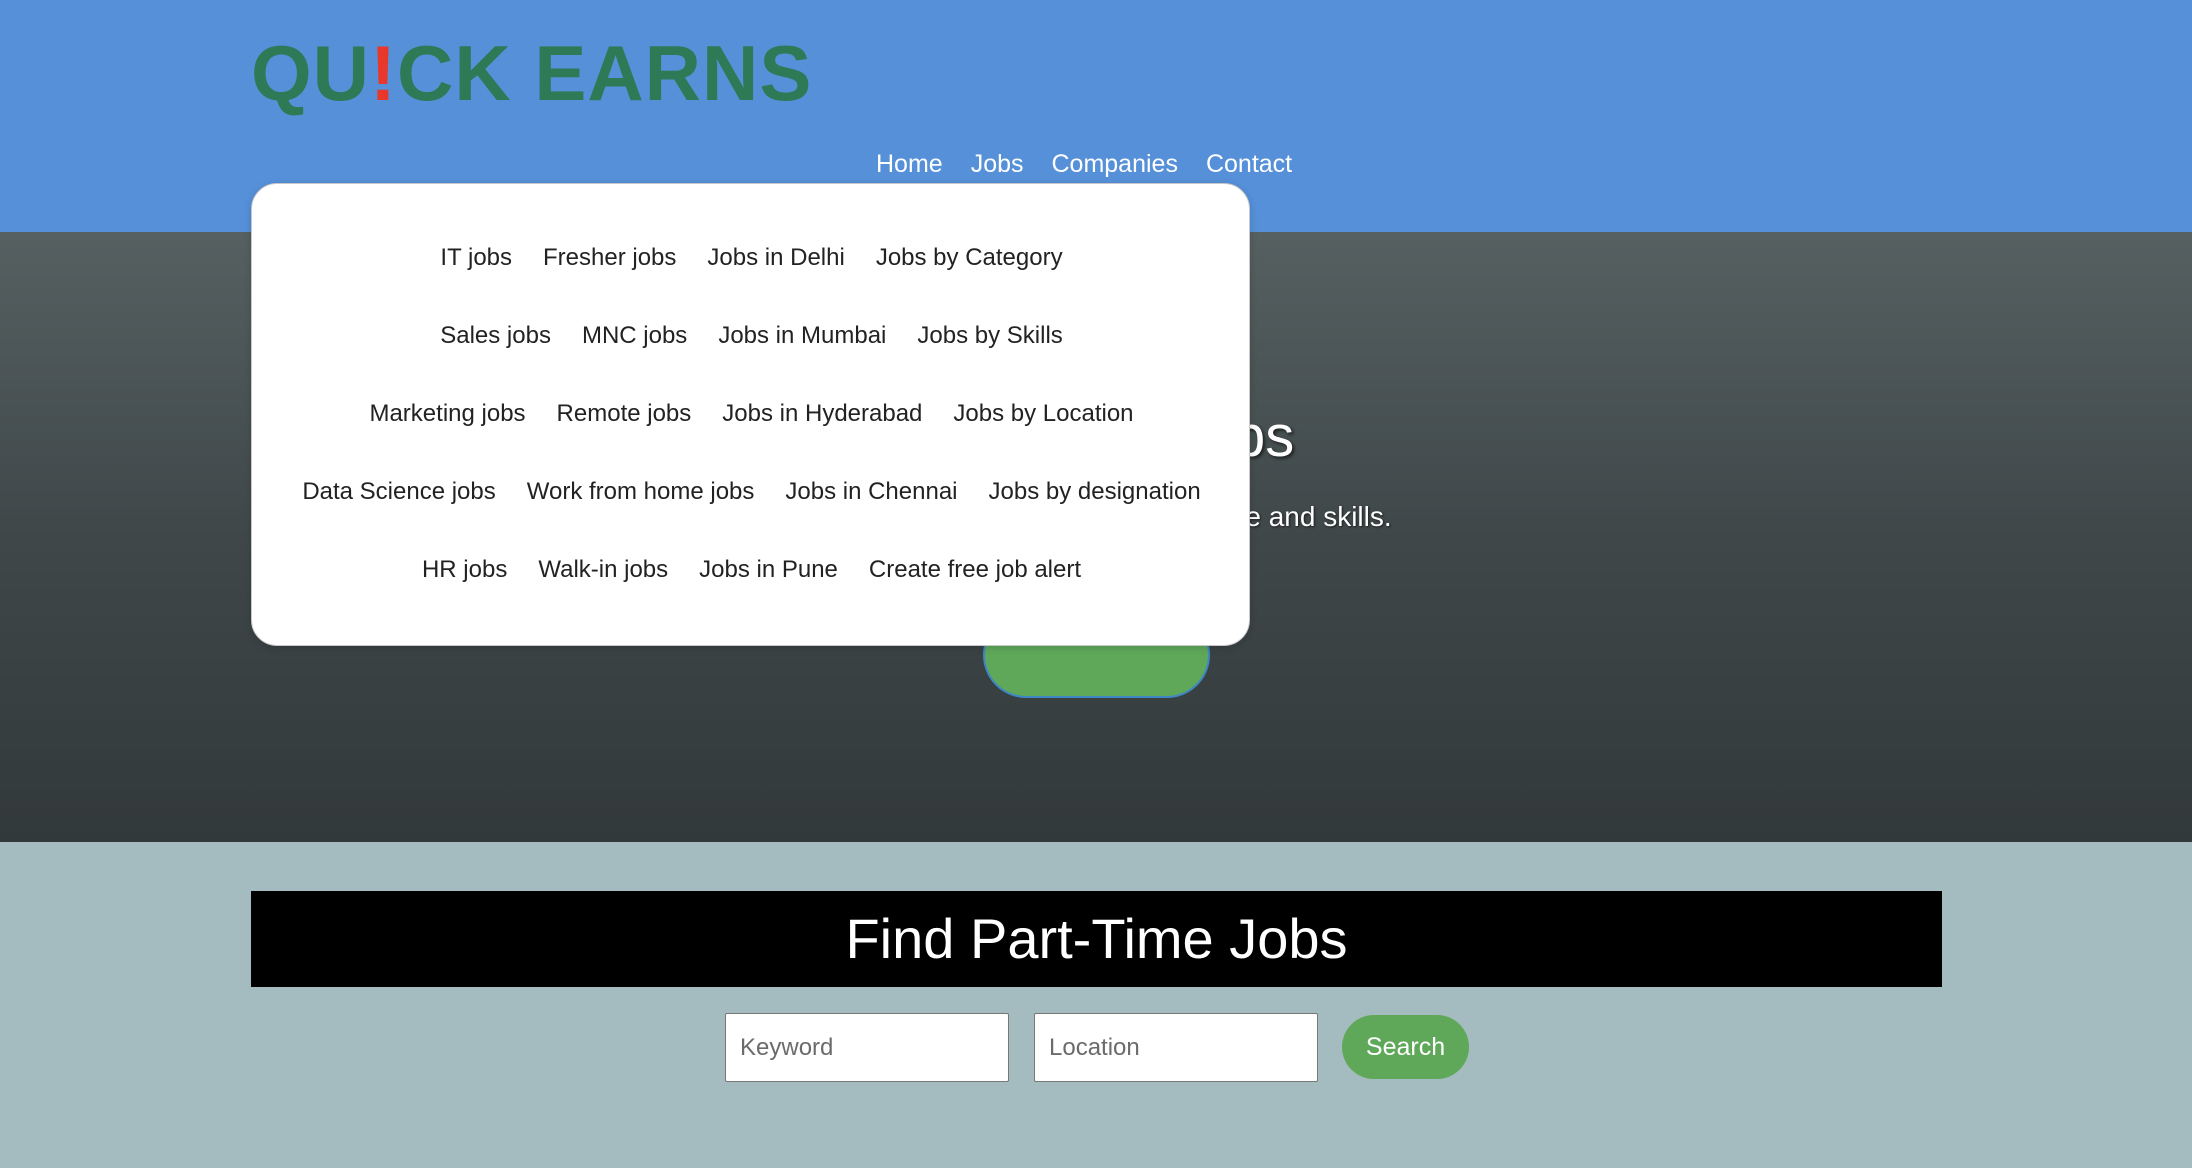 The height and width of the screenshot is (1168, 2192). Describe the element at coordinates (383, 73) in the screenshot. I see `logo-exclamation: !` at that location.